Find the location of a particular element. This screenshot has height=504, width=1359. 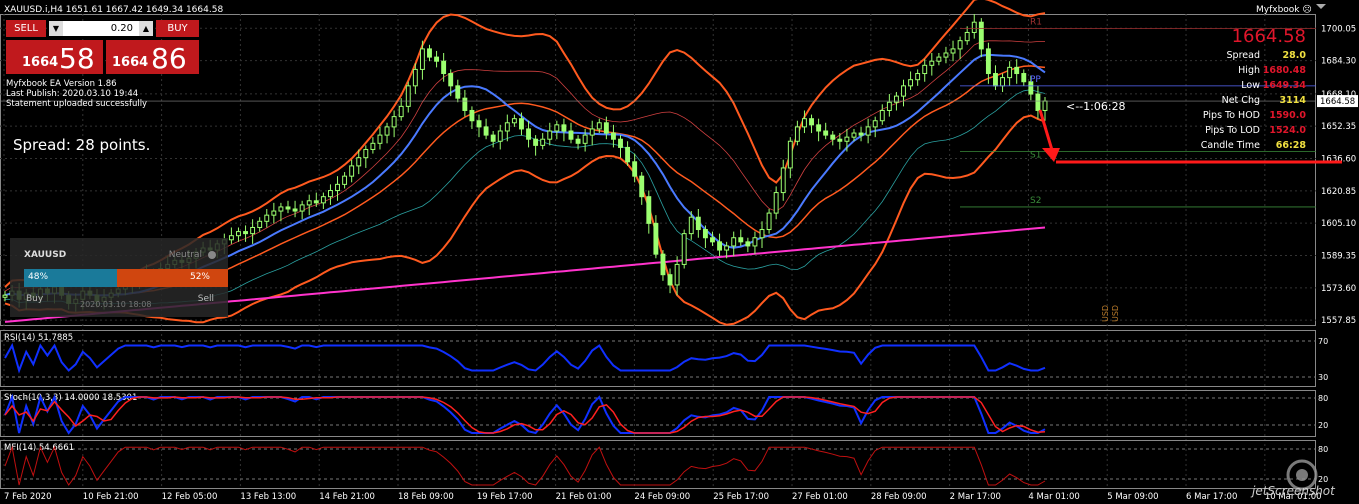

one-click-trading-panel: SELL ▼ 0.20 ▲ BUY 1664 58 1664 86 is located at coordinates (101, 48).